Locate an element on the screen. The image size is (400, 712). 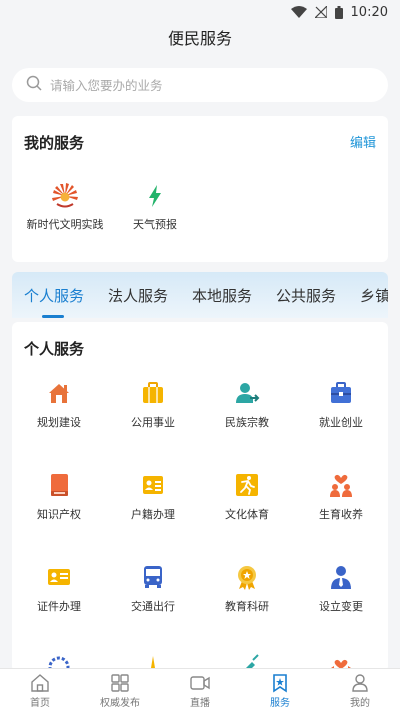
person-arrow-icon is located at coordinates (248, 393).